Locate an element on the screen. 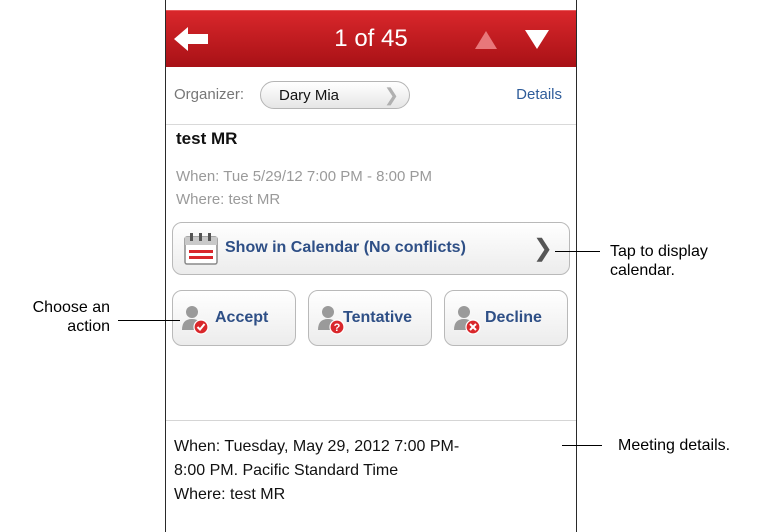  details-text-line: 8:00 PM. Pacific Standard Time is located at coordinates (286, 470).